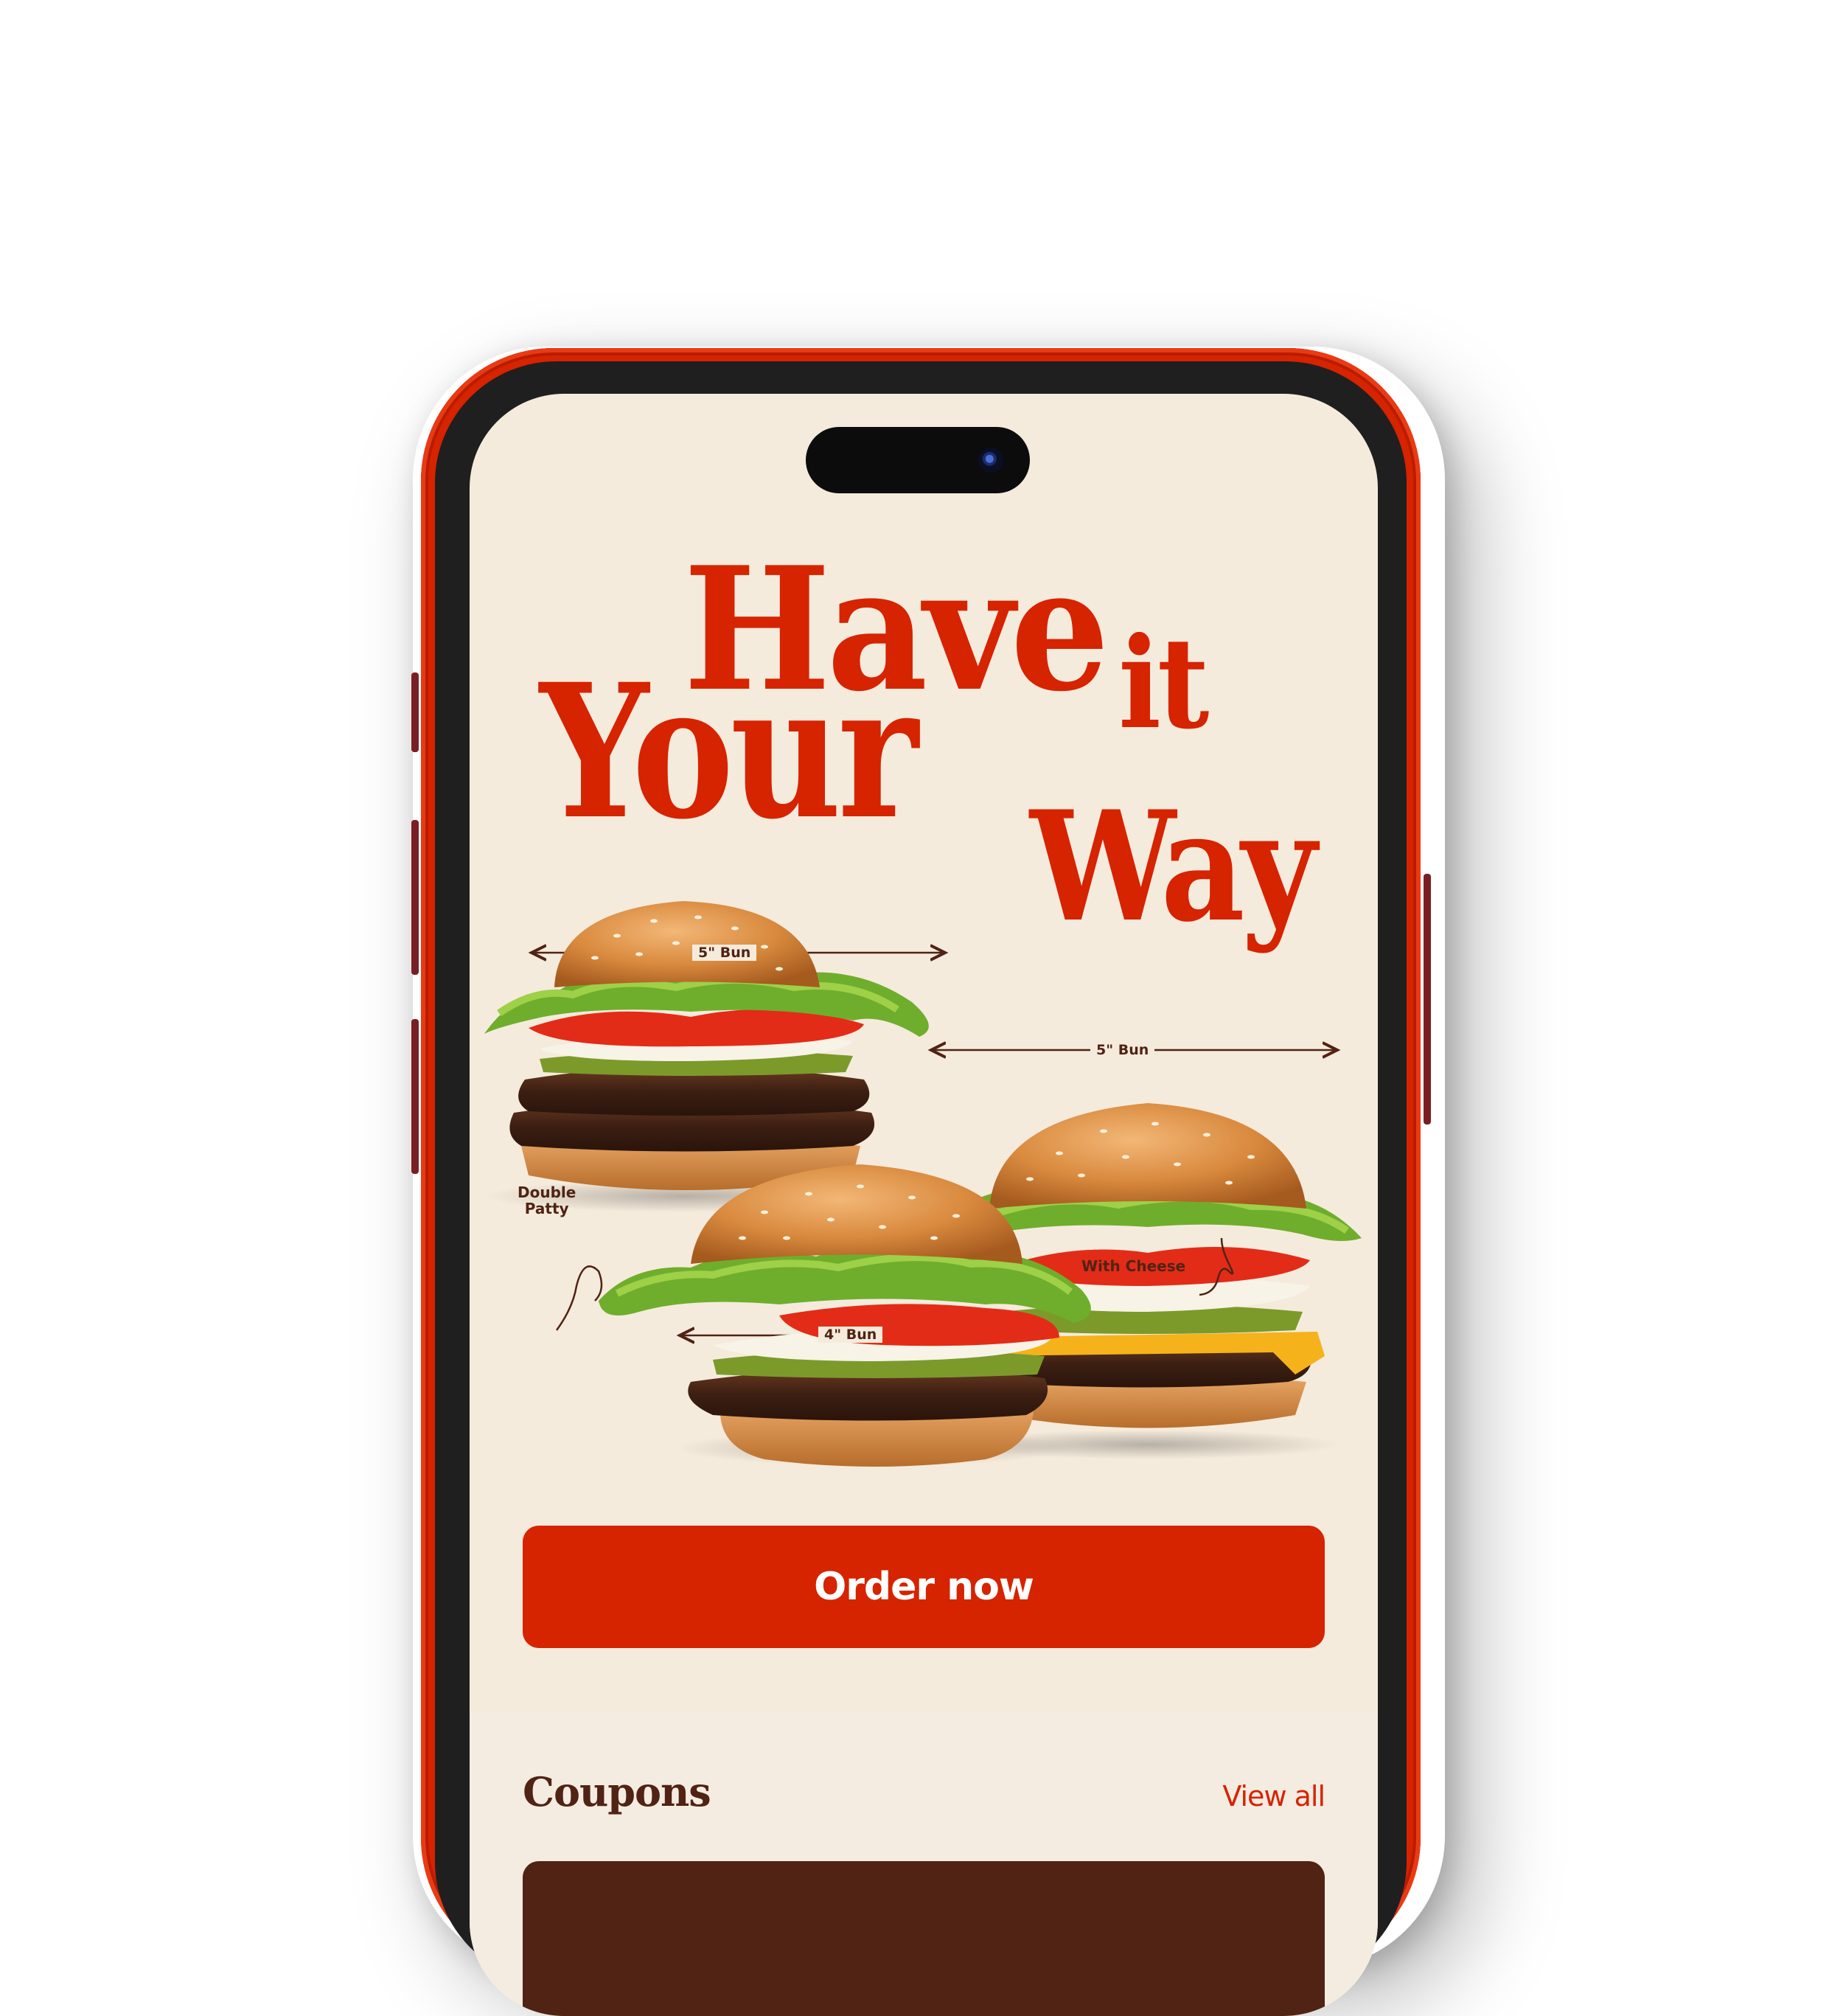  What do you see at coordinates (924, 1939) in the screenshot?
I see `coupon-card` at bounding box center [924, 1939].